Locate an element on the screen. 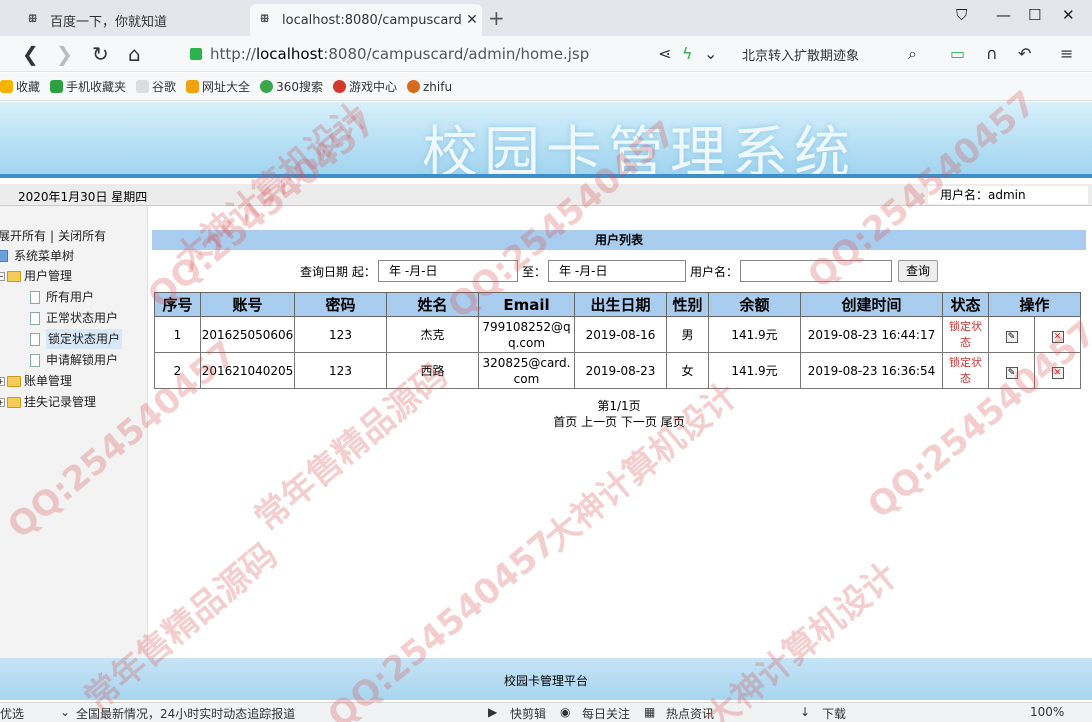 Image resolution: width=1092 pixels, height=722 pixels. current-date: 2020年1月30日 星期四 is located at coordinates (83, 197).